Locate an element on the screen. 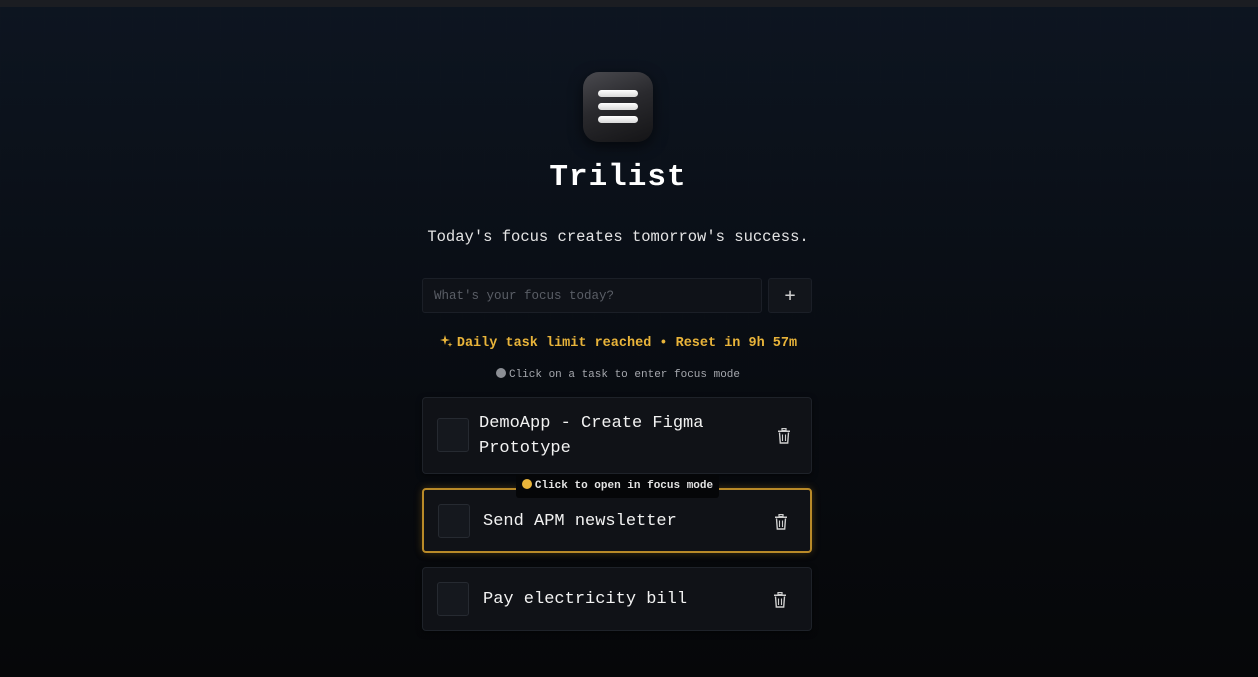  window-top-bar is located at coordinates (629, 3).